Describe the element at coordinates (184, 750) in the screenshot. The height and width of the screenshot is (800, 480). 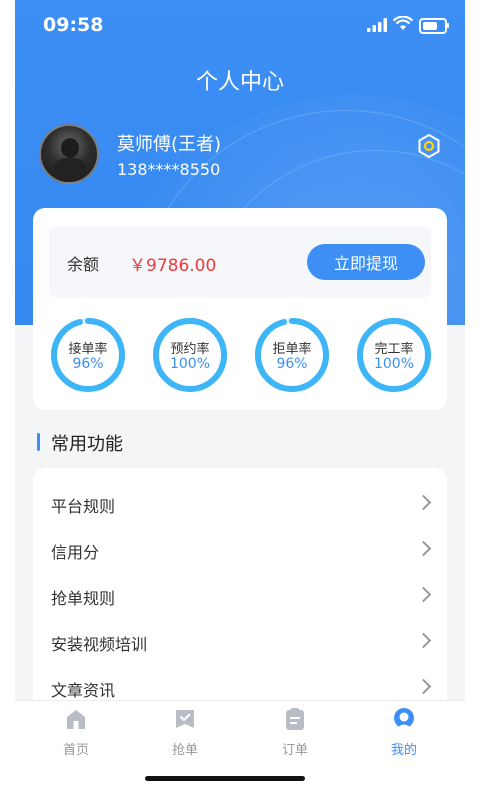
I see `tab-label: 抢单` at that location.